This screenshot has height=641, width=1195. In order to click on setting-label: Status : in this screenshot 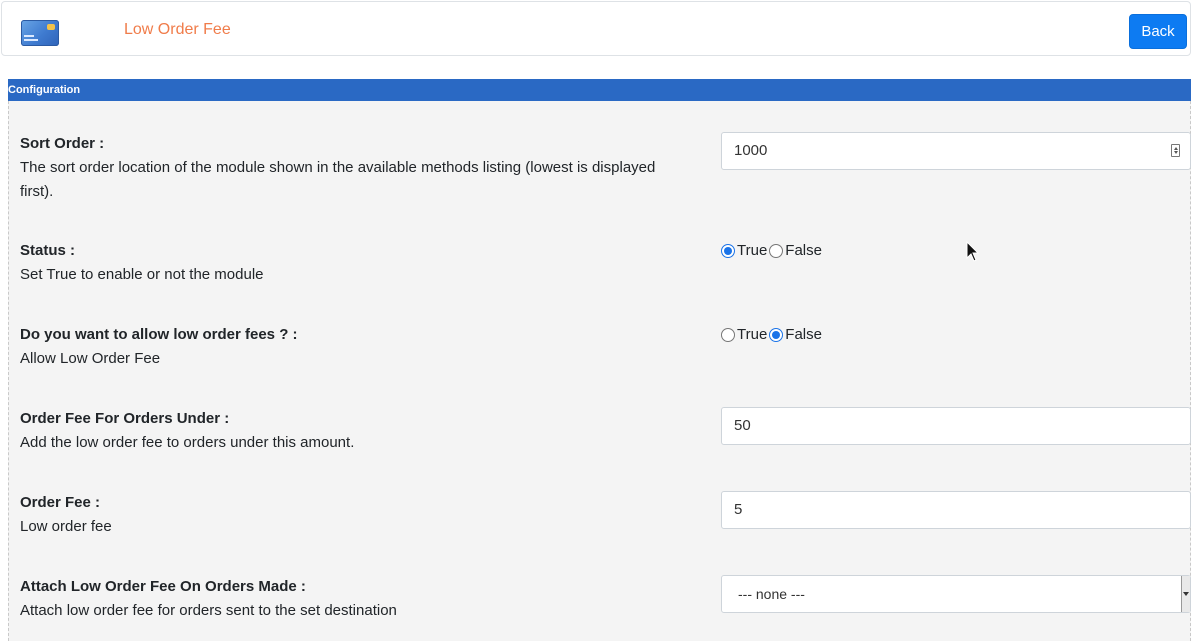, I will do `click(48, 250)`.